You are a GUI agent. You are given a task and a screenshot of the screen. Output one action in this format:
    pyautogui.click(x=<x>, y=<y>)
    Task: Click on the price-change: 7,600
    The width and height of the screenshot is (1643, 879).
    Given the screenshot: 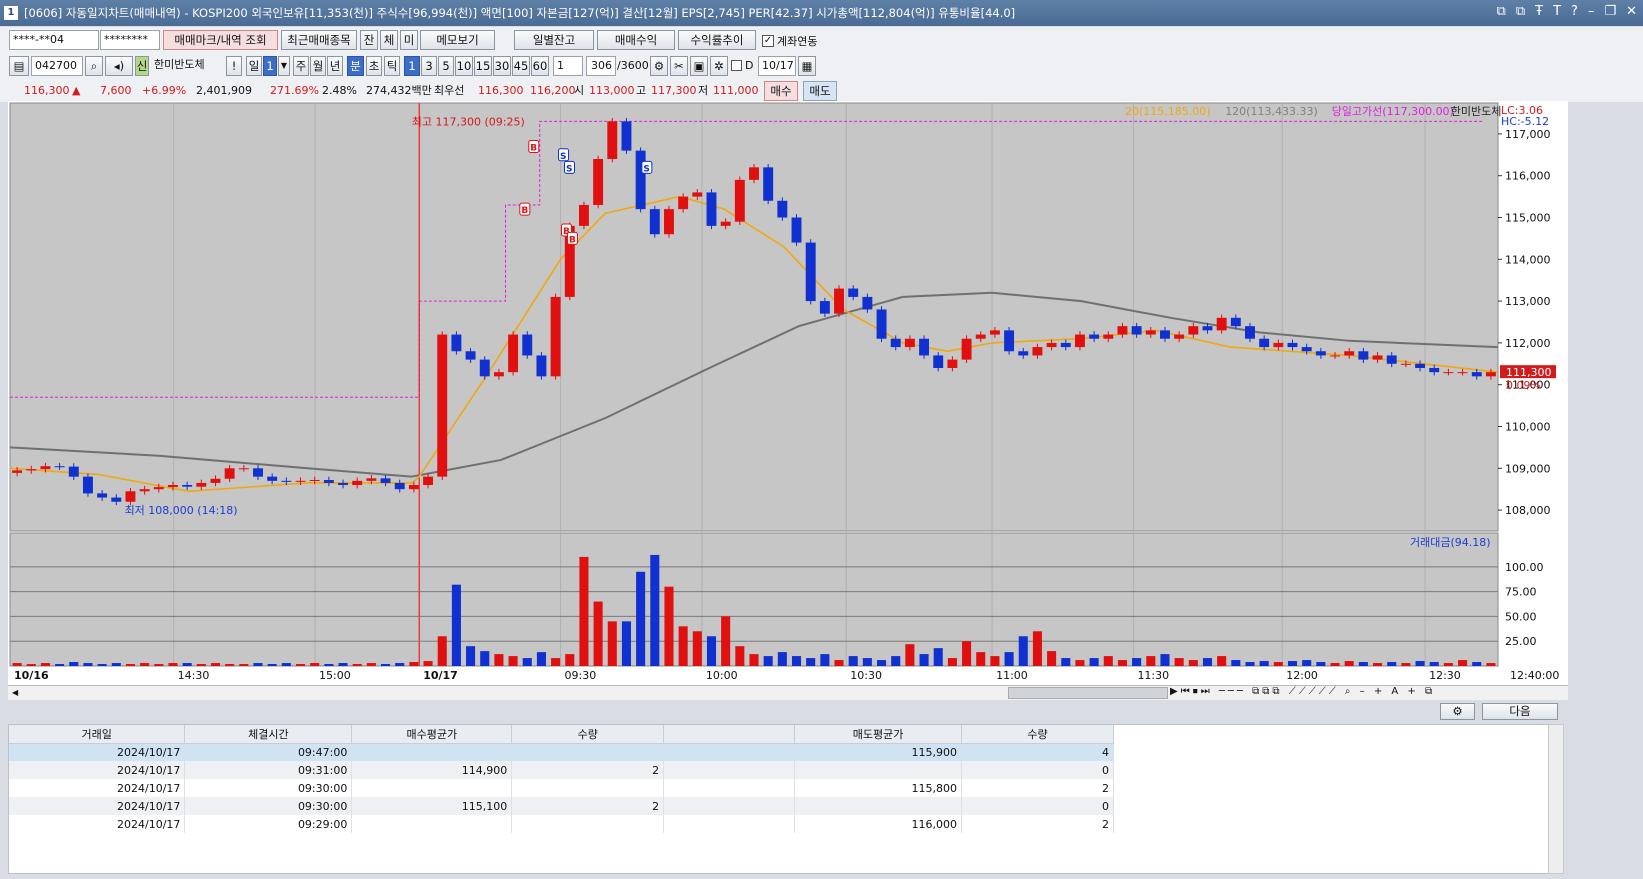 What is the action you would take?
    pyautogui.click(x=116, y=90)
    